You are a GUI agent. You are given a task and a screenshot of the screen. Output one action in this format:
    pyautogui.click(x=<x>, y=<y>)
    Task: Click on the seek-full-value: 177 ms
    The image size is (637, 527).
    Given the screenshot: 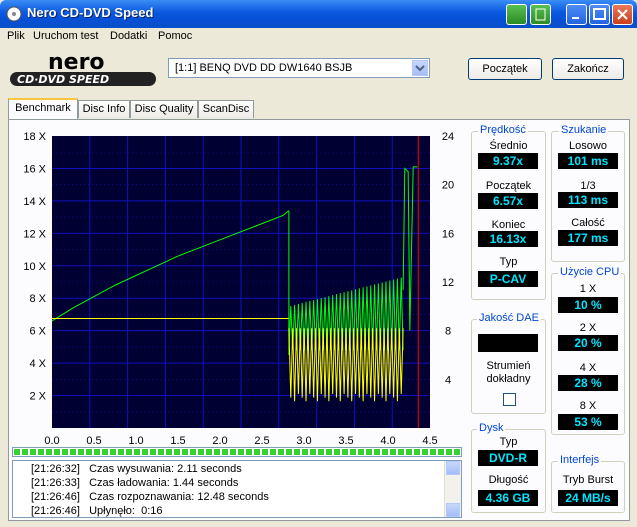 What is the action you would take?
    pyautogui.click(x=588, y=238)
    